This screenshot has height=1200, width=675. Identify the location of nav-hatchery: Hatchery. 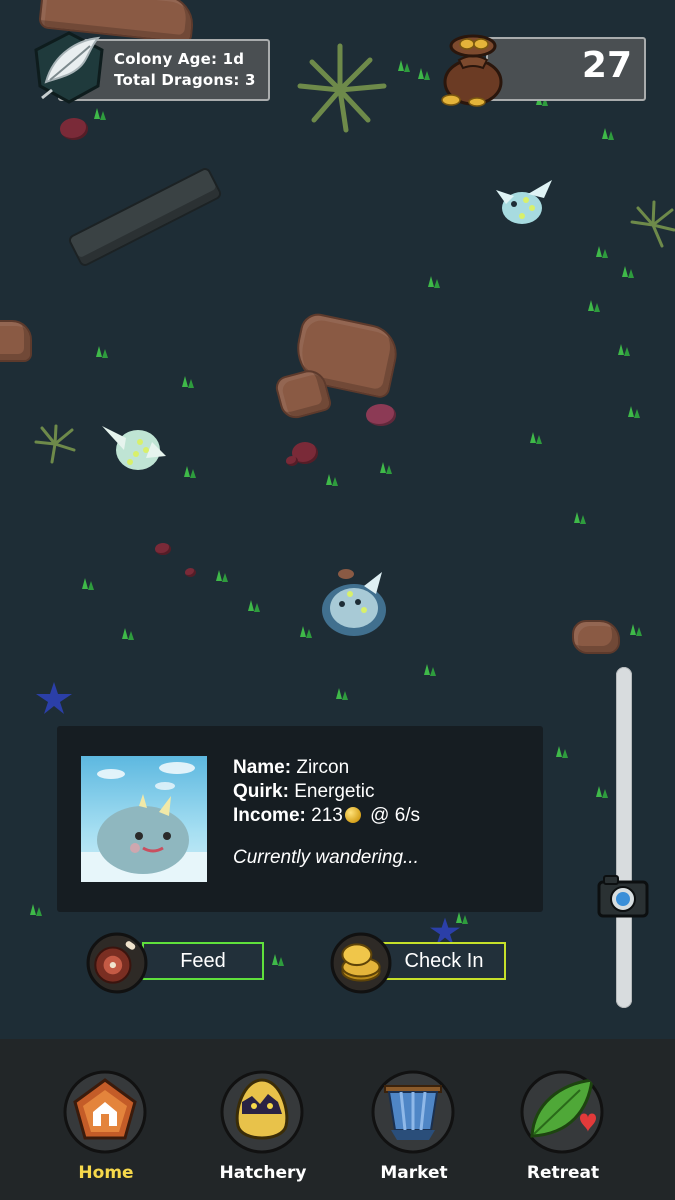
(263, 1119).